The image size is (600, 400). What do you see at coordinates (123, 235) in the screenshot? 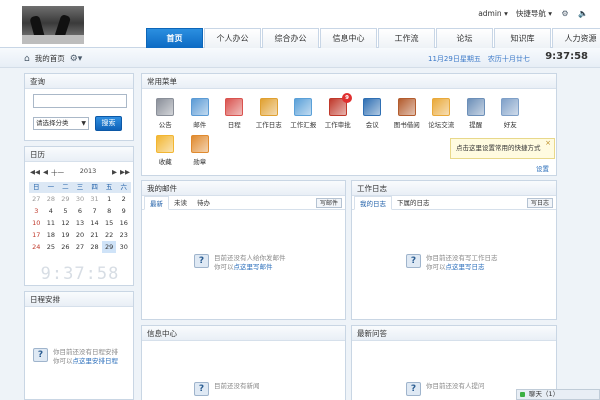
I see `calendar-day: 23` at bounding box center [123, 235].